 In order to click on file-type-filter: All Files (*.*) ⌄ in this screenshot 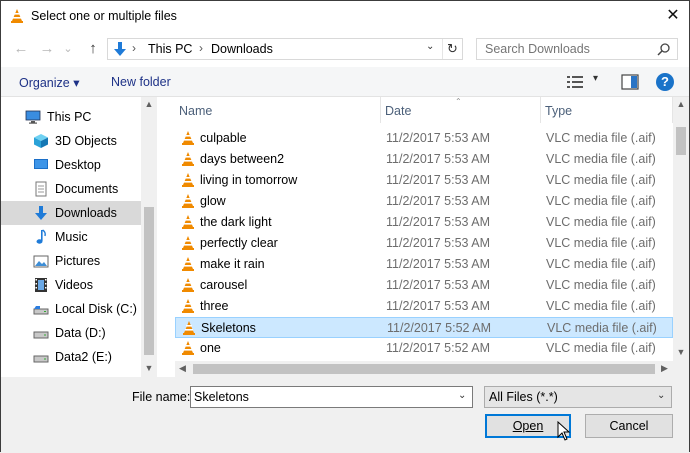, I will do `click(578, 397)`.